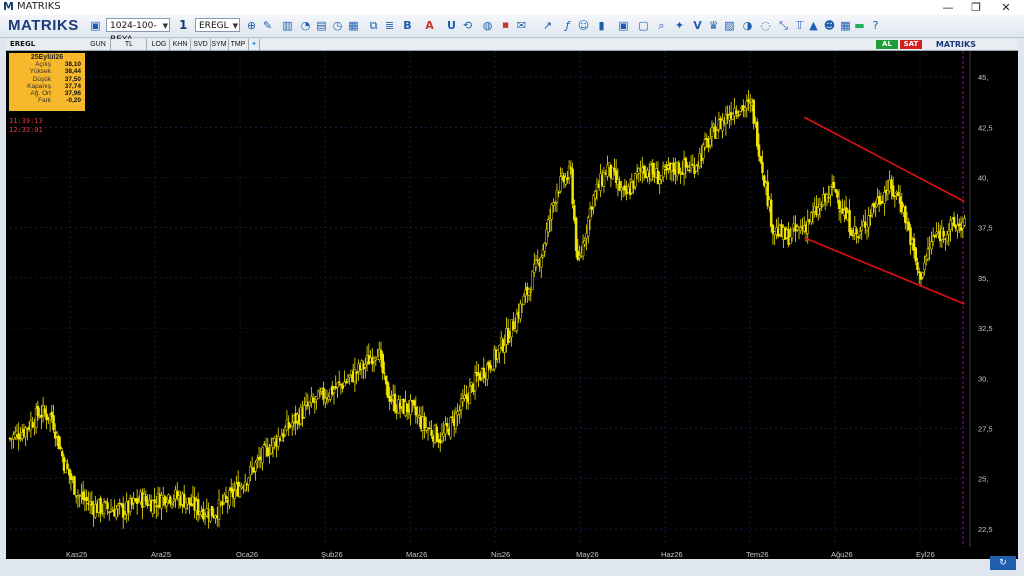  What do you see at coordinates (547, 25) in the screenshot?
I see `line-chart-icon: ↗` at bounding box center [547, 25].